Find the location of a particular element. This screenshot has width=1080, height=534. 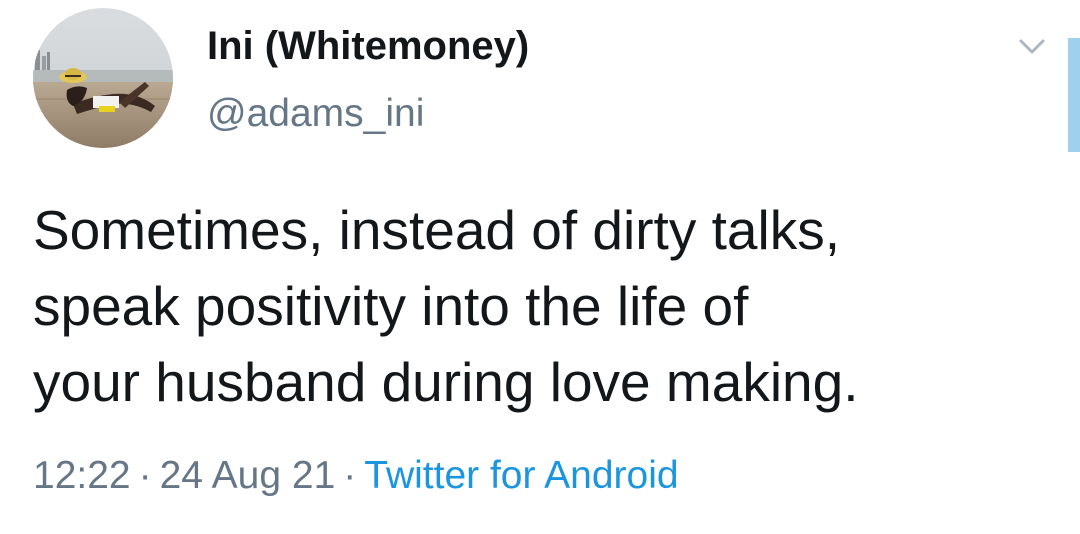

author-display-name: Ini (Whitemoney) is located at coordinates (368, 46).